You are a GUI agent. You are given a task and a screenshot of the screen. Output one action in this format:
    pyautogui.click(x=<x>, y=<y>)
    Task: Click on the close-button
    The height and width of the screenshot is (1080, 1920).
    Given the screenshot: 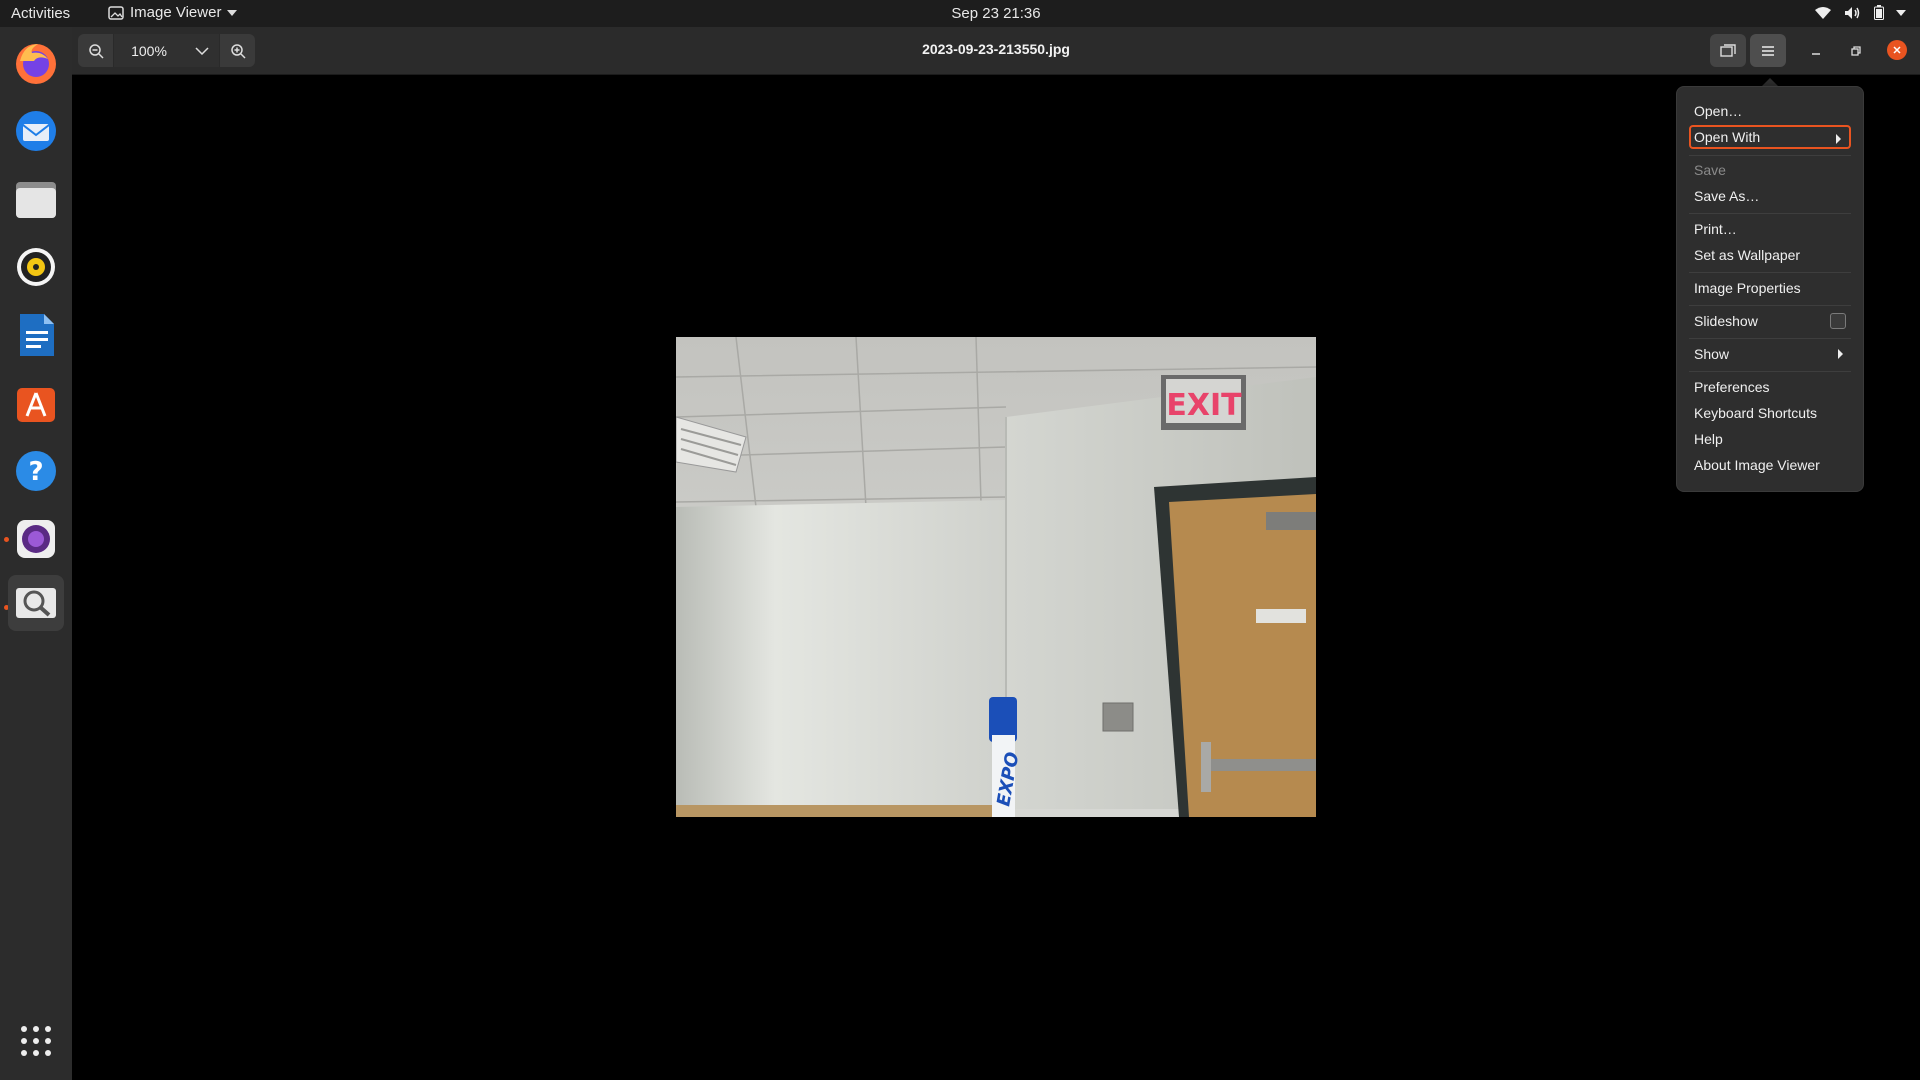 What is the action you would take?
    pyautogui.click(x=1897, y=50)
    